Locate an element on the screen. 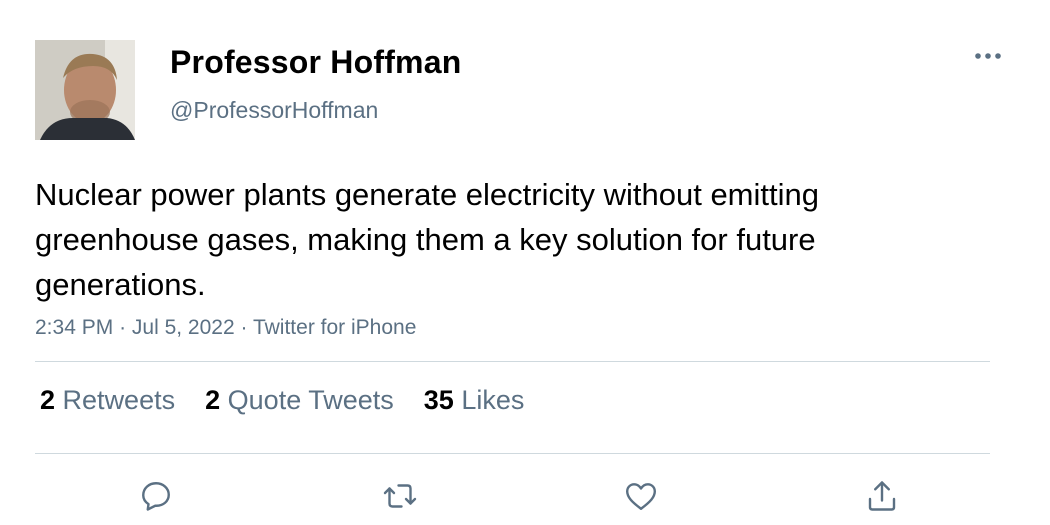  tweet-date: Jul 5, 2022 is located at coordinates (183, 327).